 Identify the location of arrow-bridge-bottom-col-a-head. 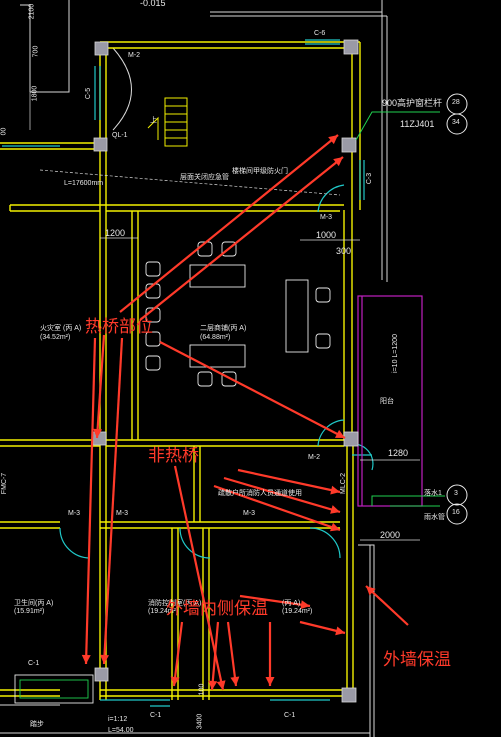
(86, 659).